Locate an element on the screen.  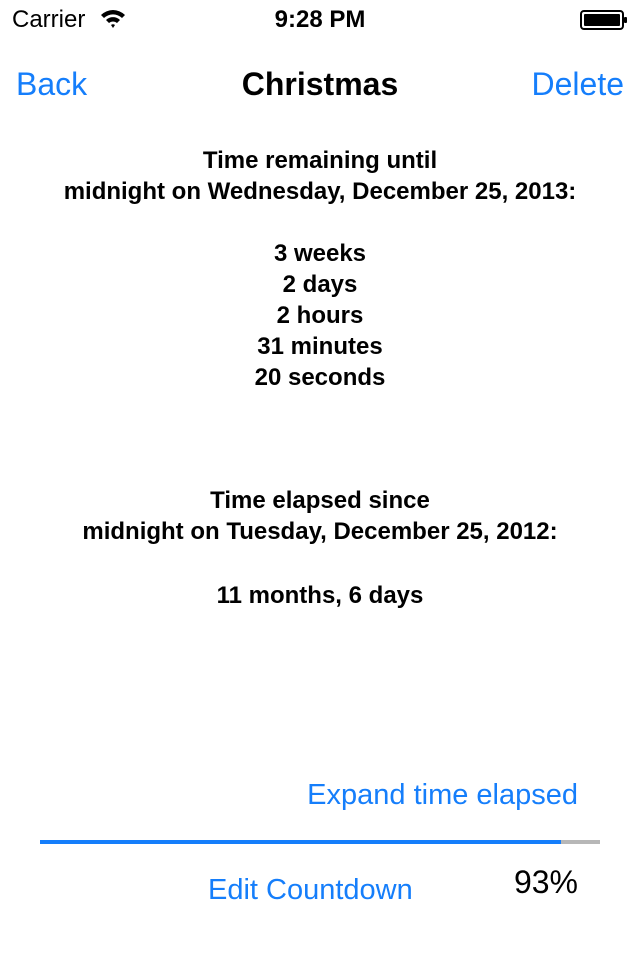
progress-bar is located at coordinates (320, 842).